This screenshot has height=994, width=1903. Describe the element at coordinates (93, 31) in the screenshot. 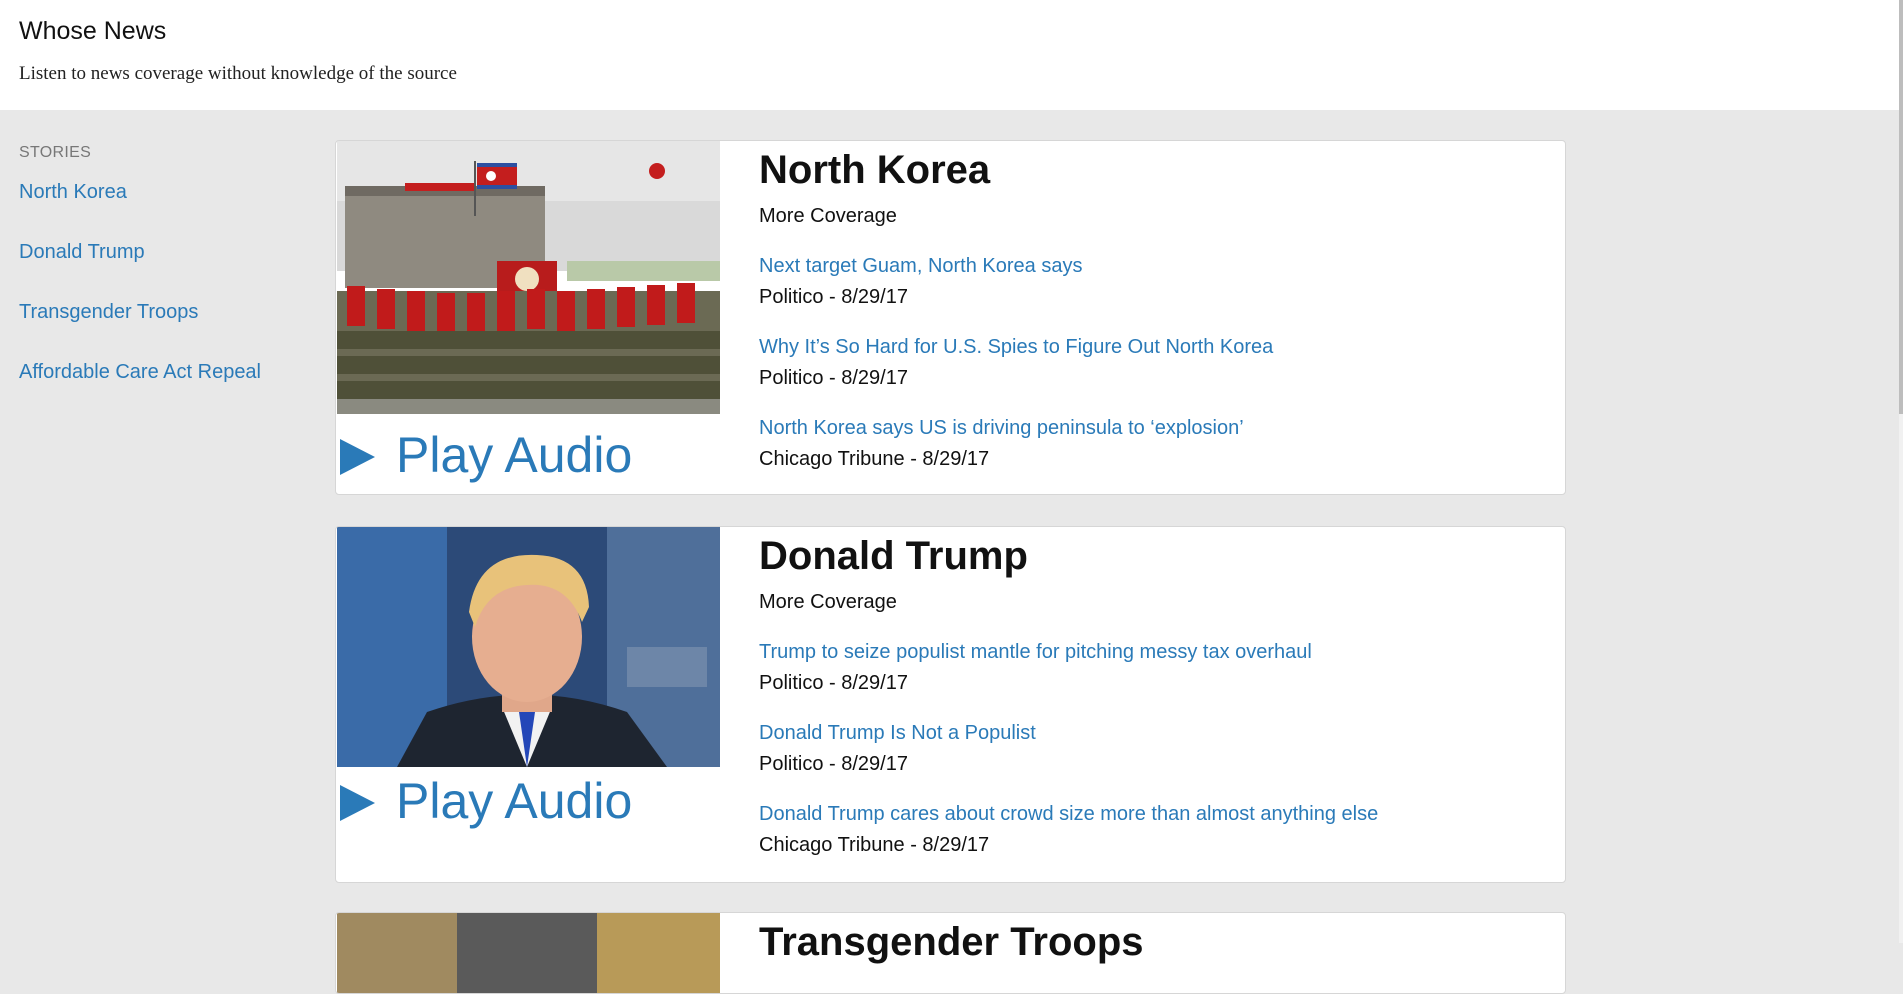

I see `site-title: Whose News` at that location.